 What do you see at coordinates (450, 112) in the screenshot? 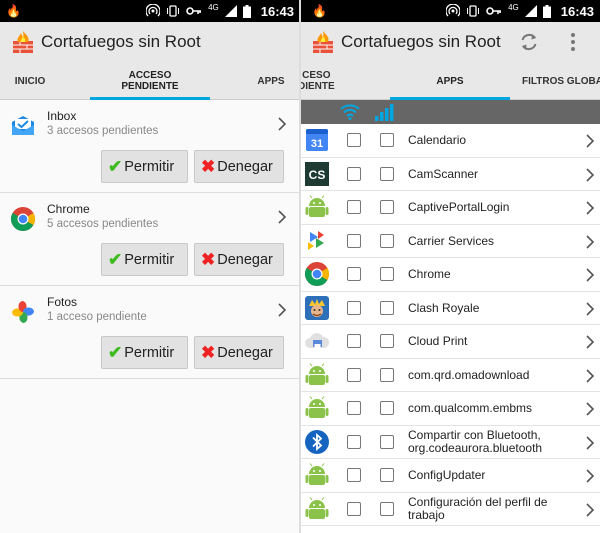
I see `network-column-header` at bounding box center [450, 112].